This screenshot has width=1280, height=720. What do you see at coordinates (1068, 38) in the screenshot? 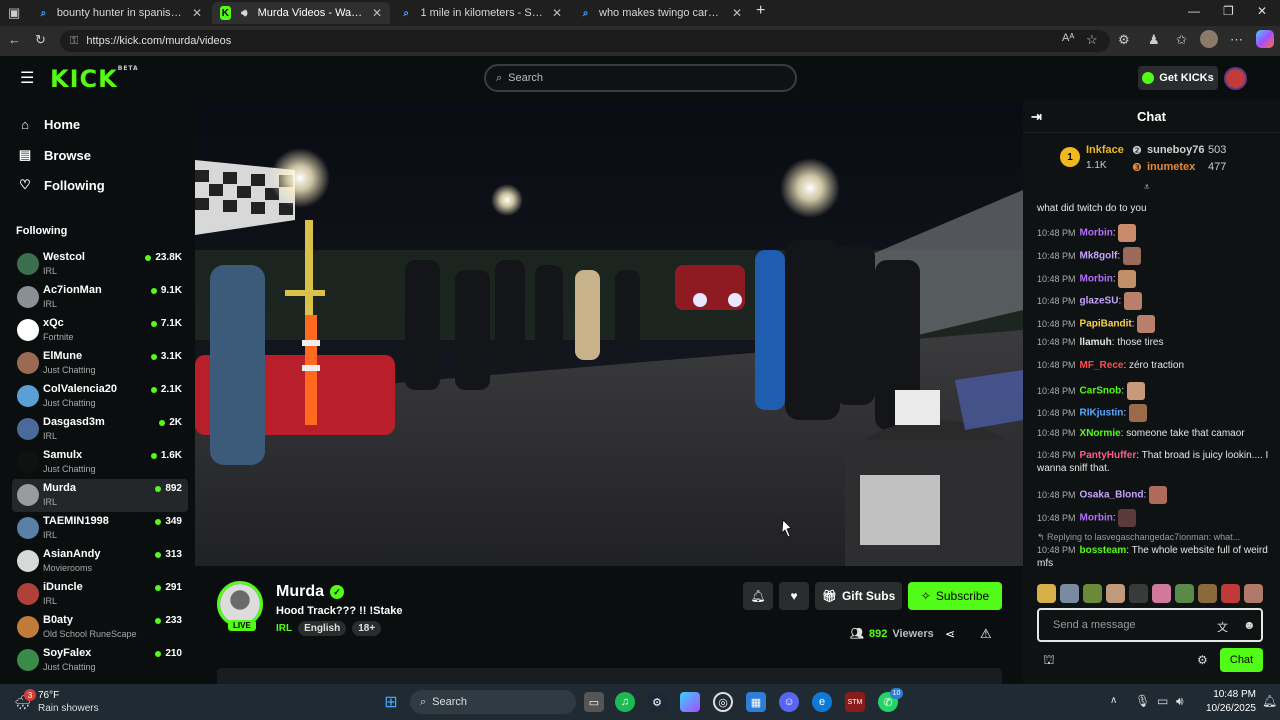
I see `read-aloud-icon: Aᴬ` at bounding box center [1068, 38].